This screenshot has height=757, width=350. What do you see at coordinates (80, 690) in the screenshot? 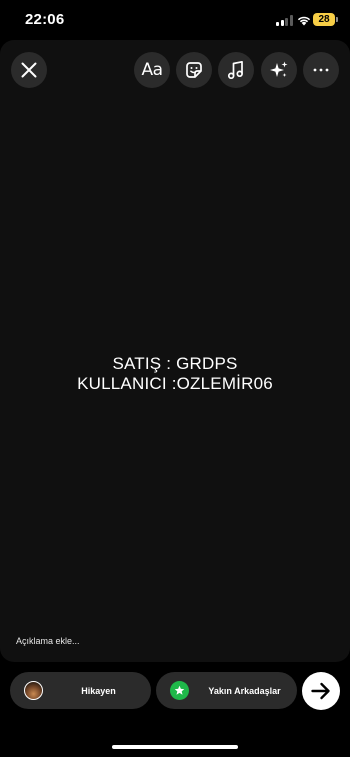
I see `share-your-story-button: Hikayen` at bounding box center [80, 690].